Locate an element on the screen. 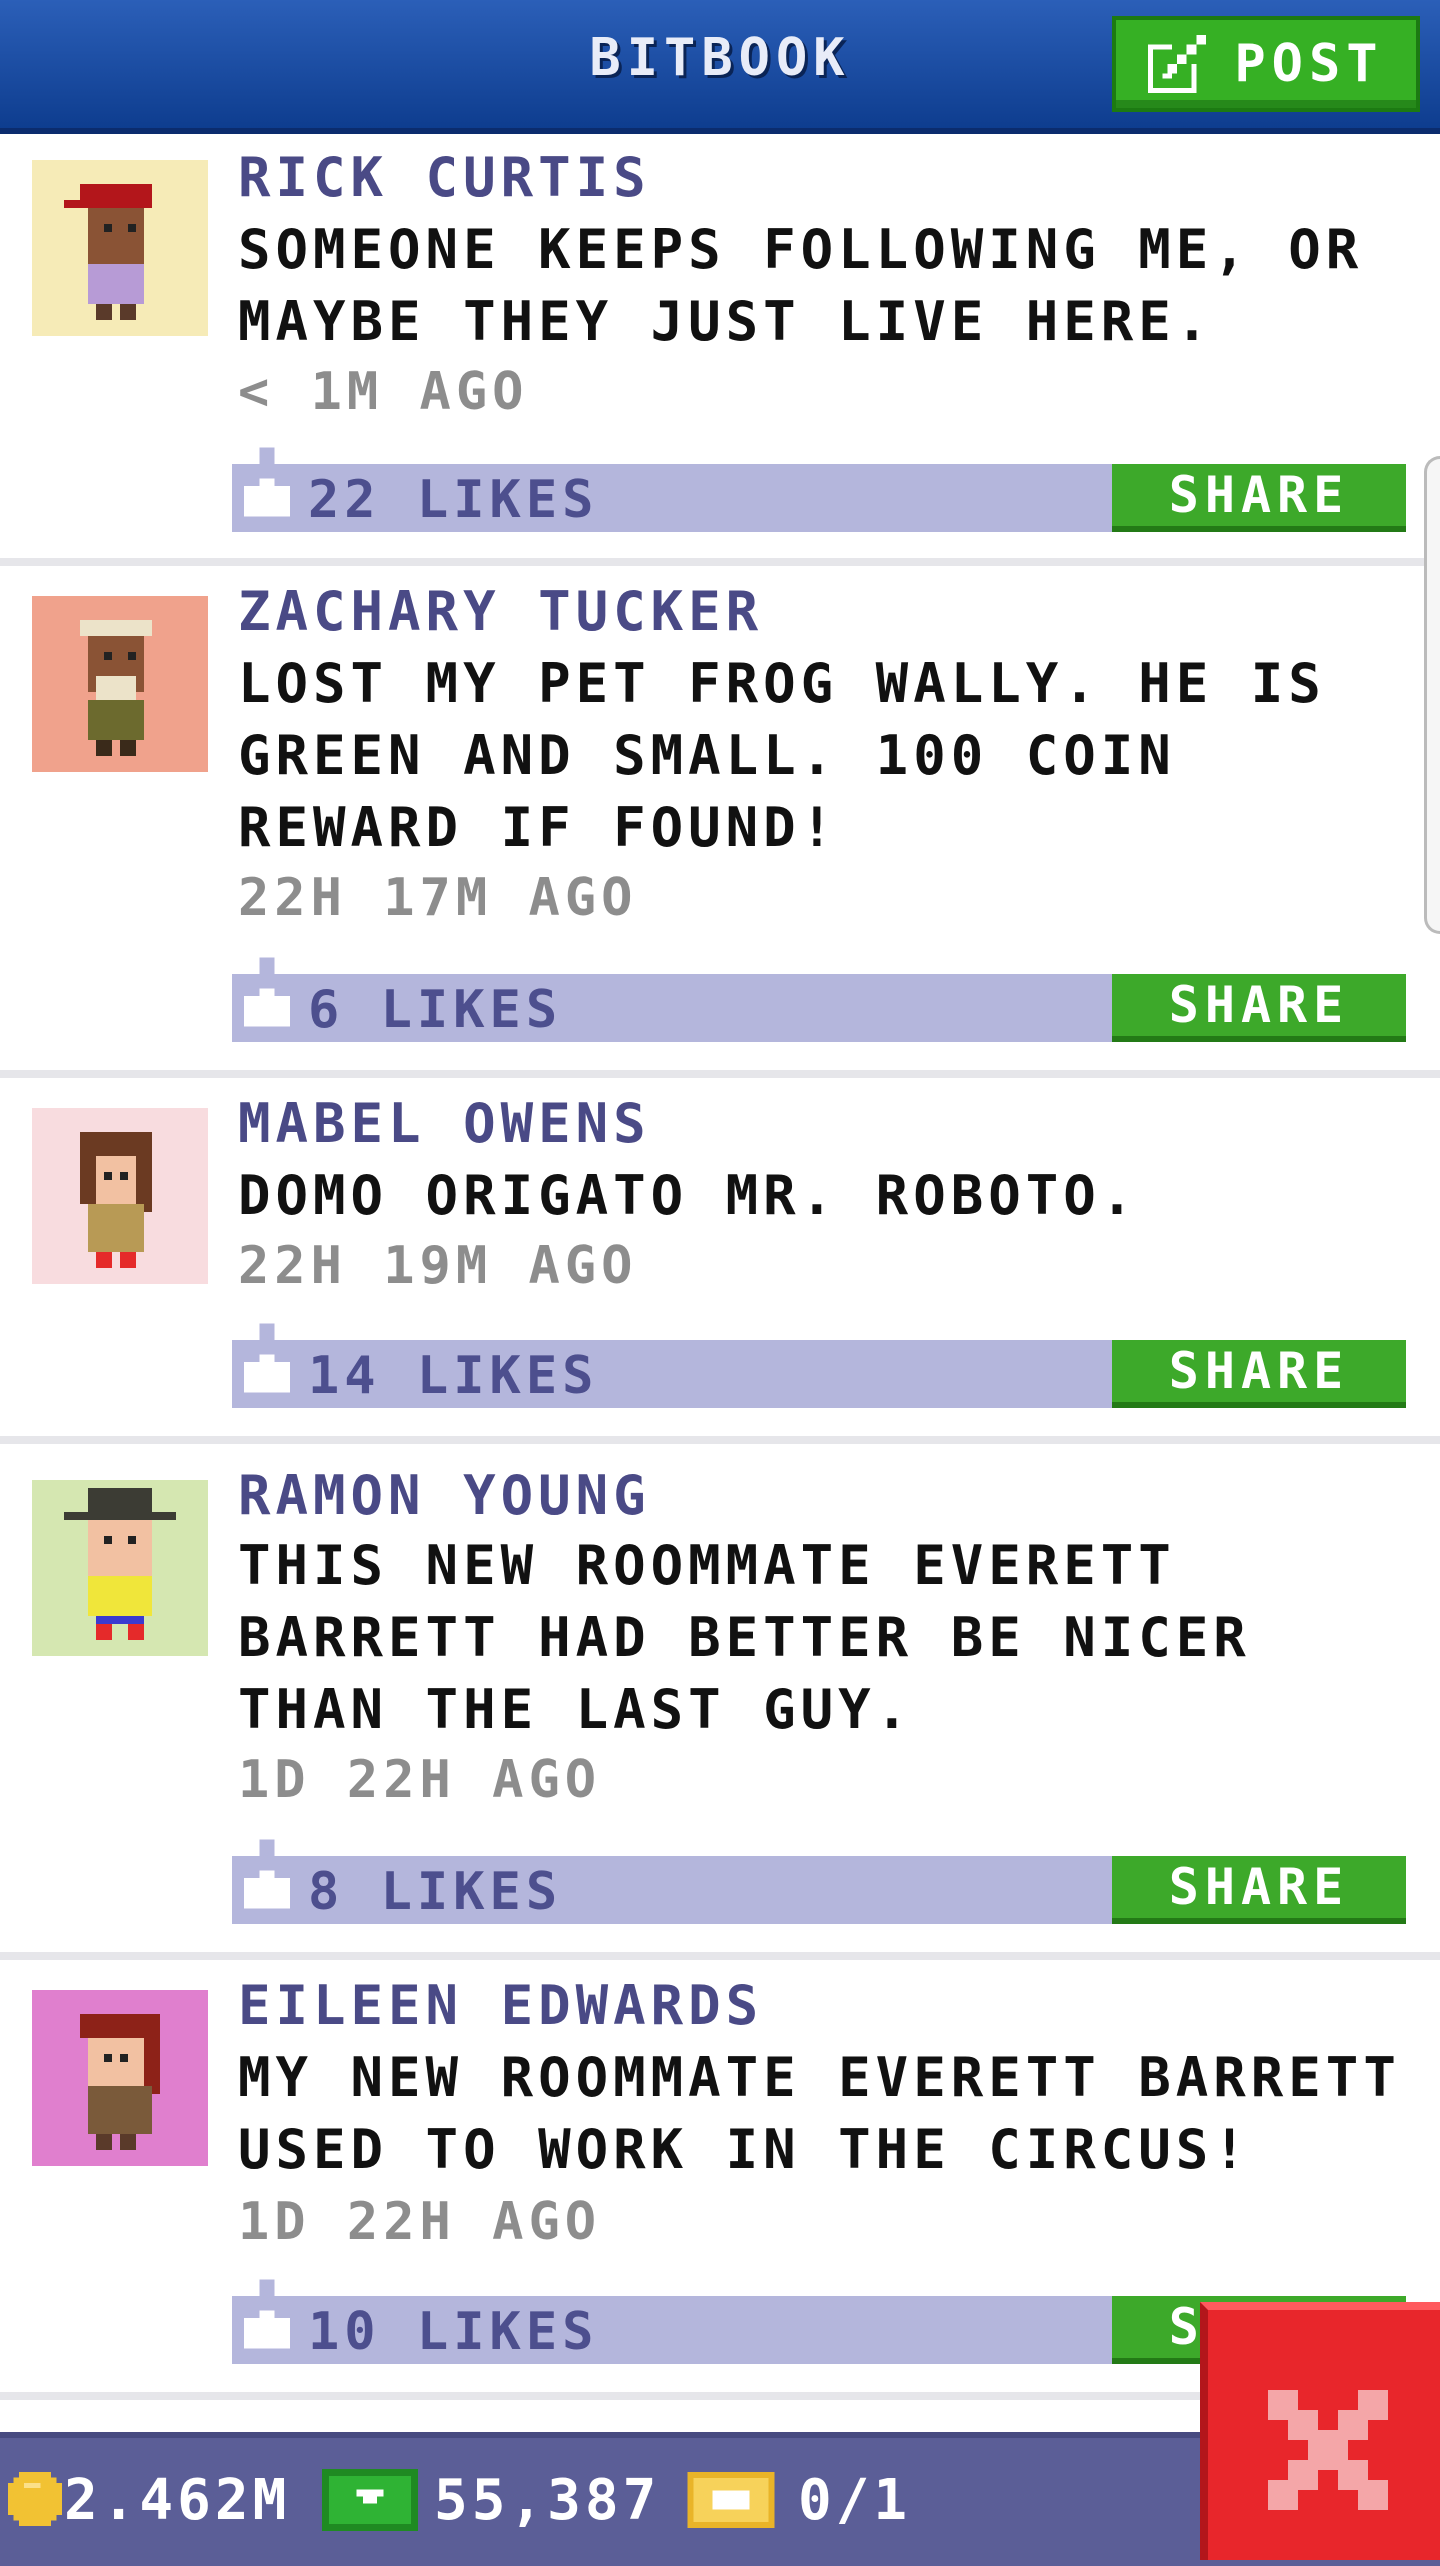 The height and width of the screenshot is (2566, 1440). bux-value: 55,387 is located at coordinates (547, 2500).